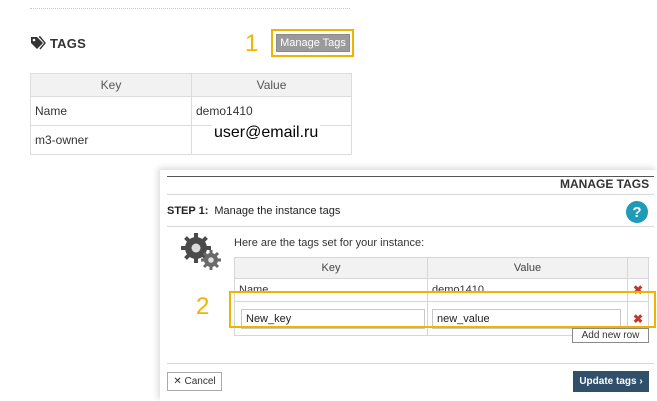 The height and width of the screenshot is (401, 657). Describe the element at coordinates (271, 111) in the screenshot. I see `tag-value: demo1410` at that location.